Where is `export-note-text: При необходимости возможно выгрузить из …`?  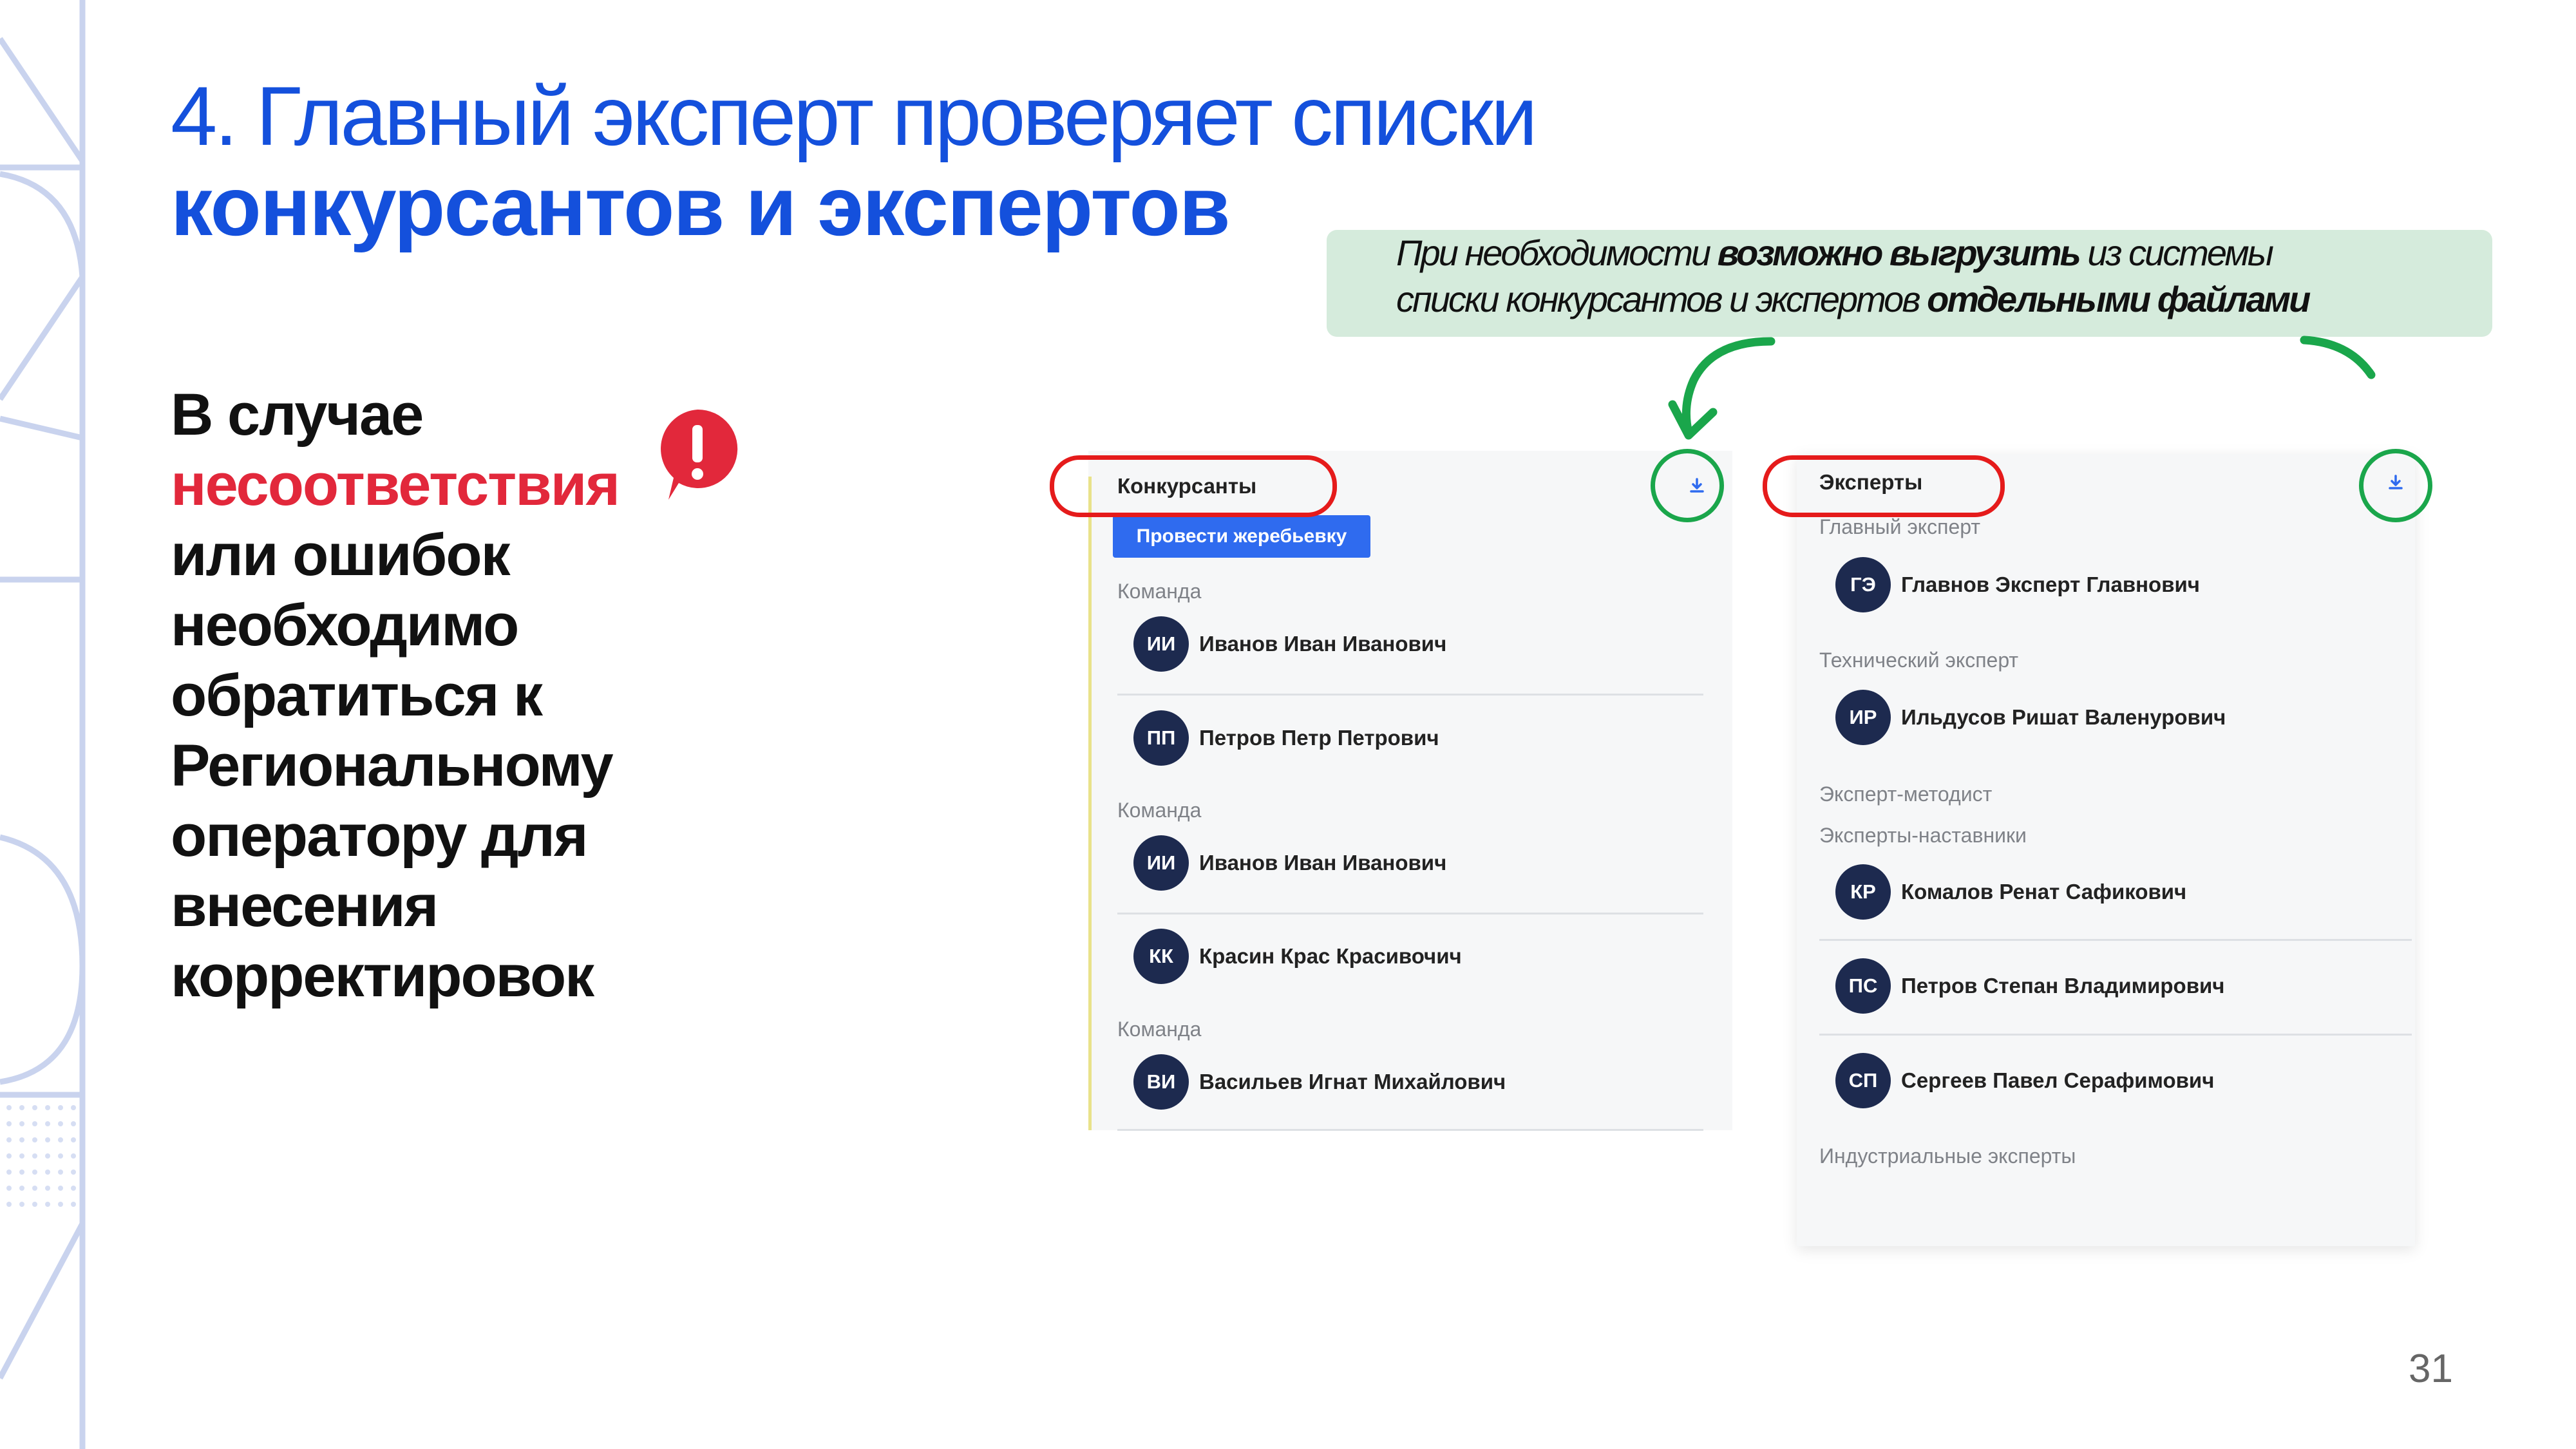 export-note-text: При необходимости возможно выгрузить из … is located at coordinates (1853, 277).